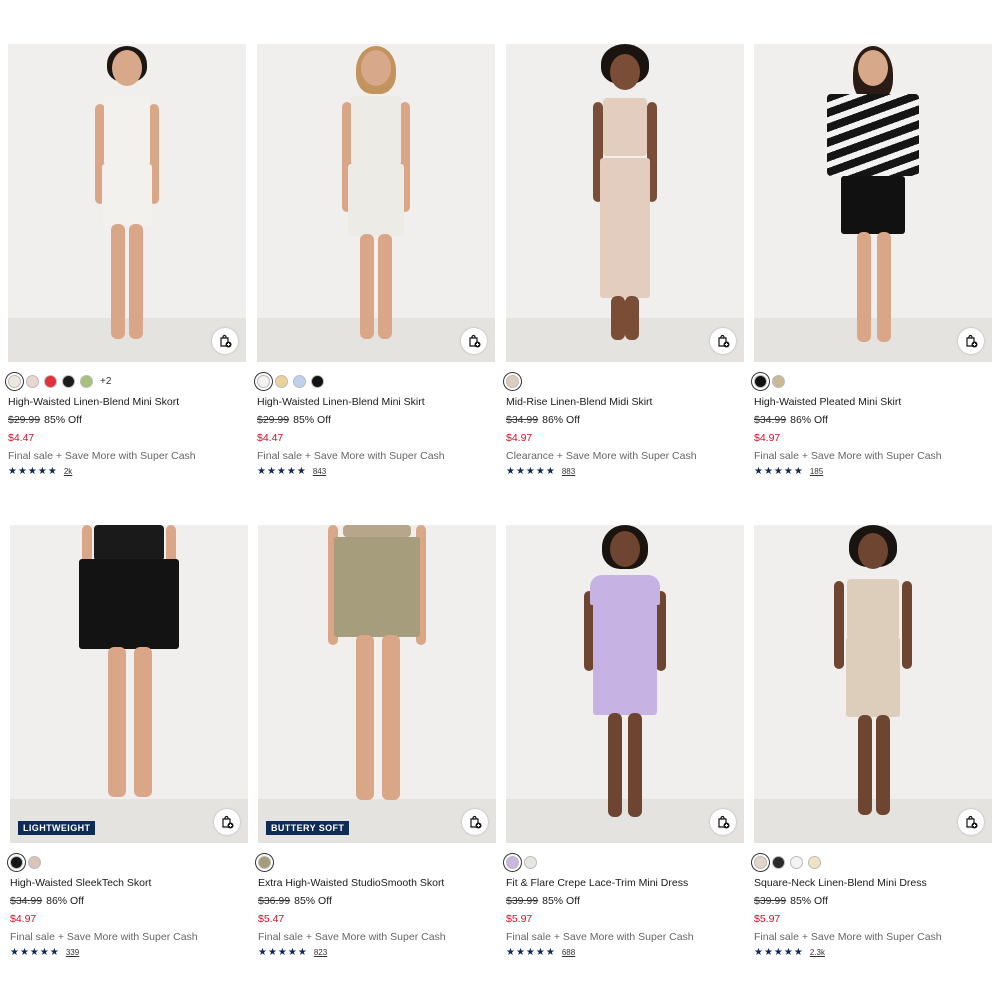 The width and height of the screenshot is (1000, 1000). I want to click on product-name: High-Waisted Pleated Mini Skirt, so click(873, 402).